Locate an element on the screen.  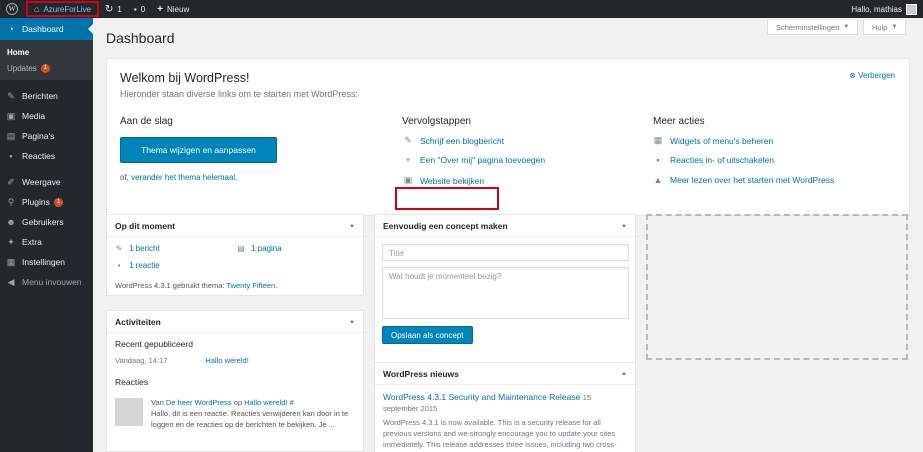
comment-author-link: De heer WordPress is located at coordinates (199, 402).